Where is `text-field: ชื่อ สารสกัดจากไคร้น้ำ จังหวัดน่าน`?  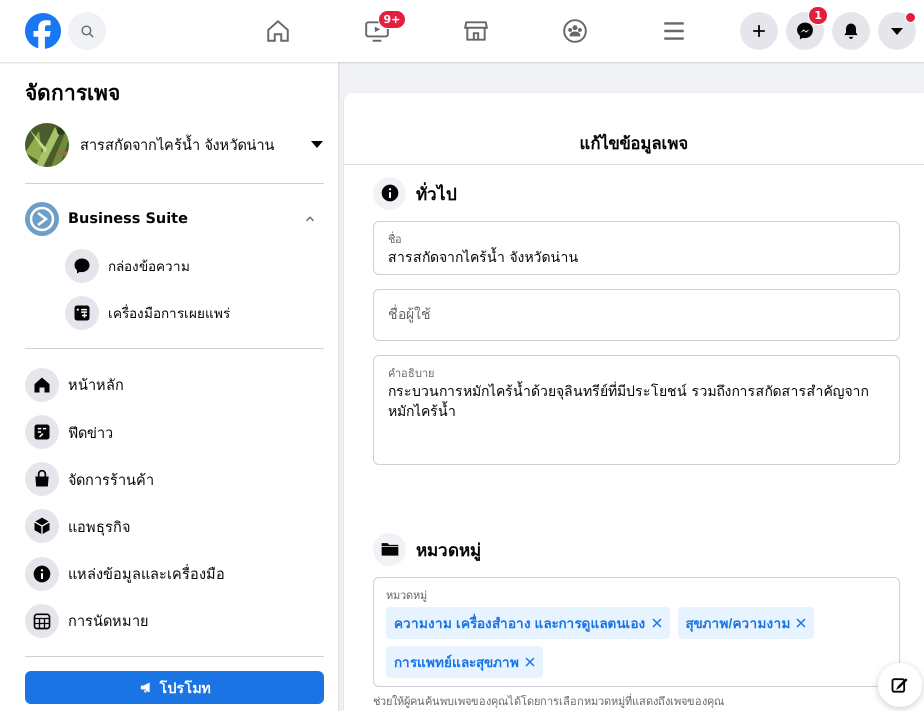
text-field: ชื่อ สารสกัดจากไคร้น้ำ จังหวัดน่าน is located at coordinates (636, 248).